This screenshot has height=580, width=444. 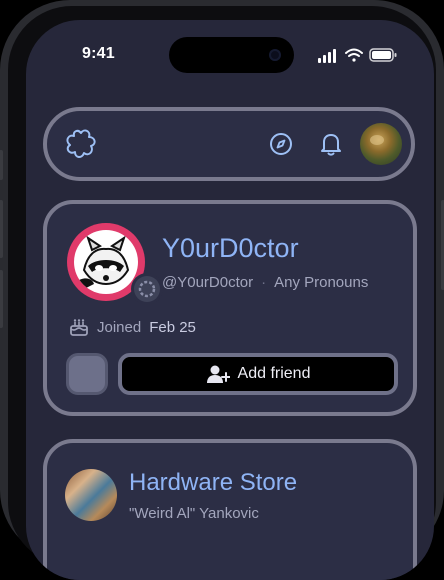 I want to click on raccoon-mascot-icon, so click(x=103, y=262).